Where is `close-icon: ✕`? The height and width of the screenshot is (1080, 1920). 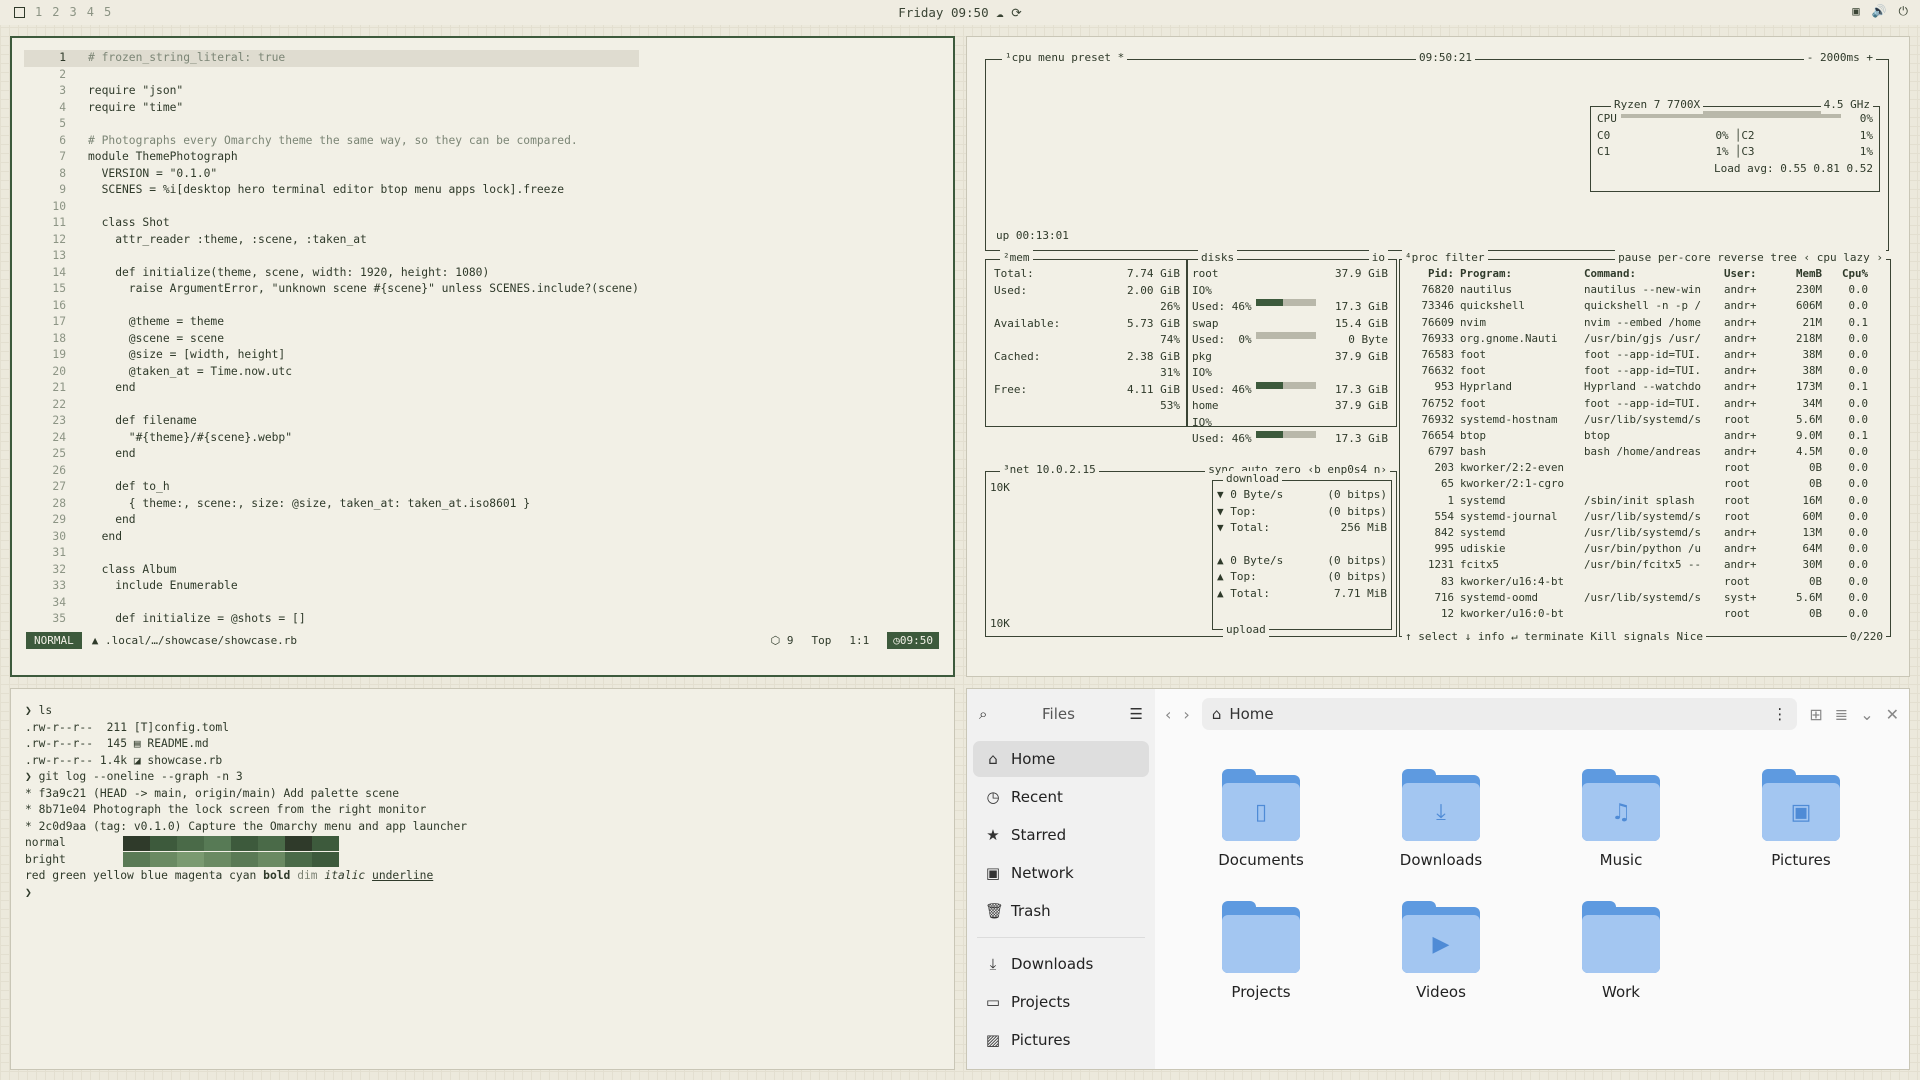 close-icon: ✕ is located at coordinates (1892, 714).